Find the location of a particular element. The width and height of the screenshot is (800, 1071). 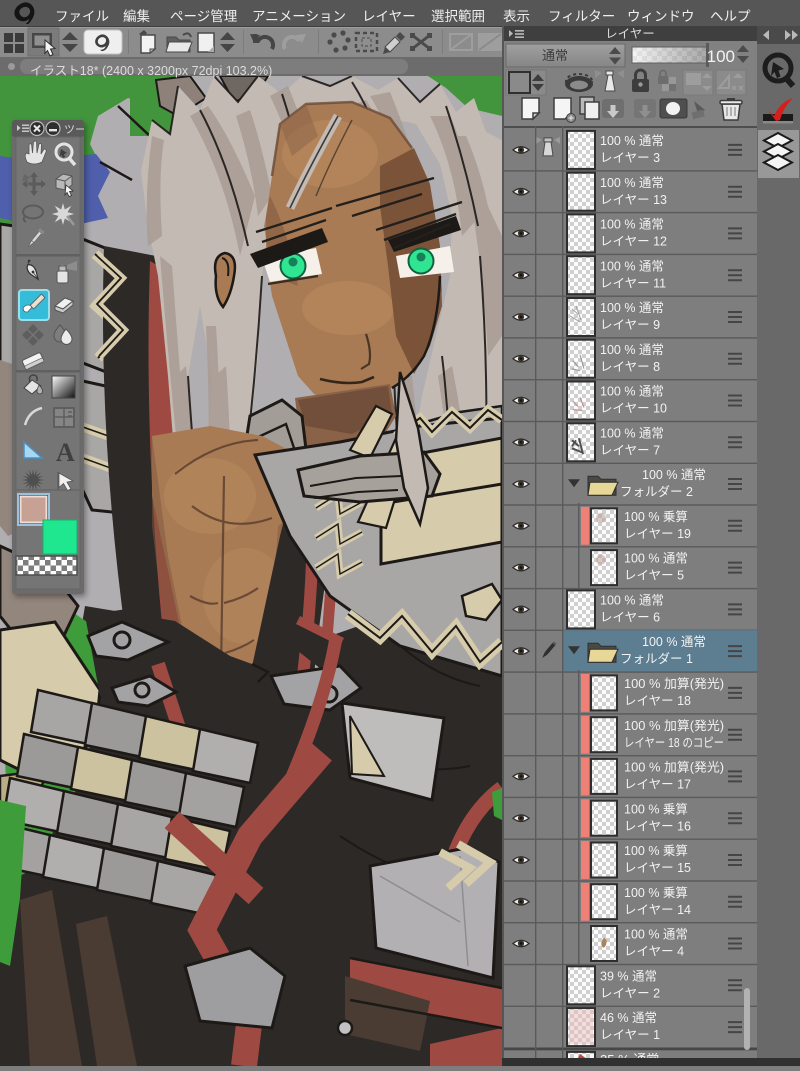

svg-text: レイヤー 1 is located at coordinates (630, 1035).